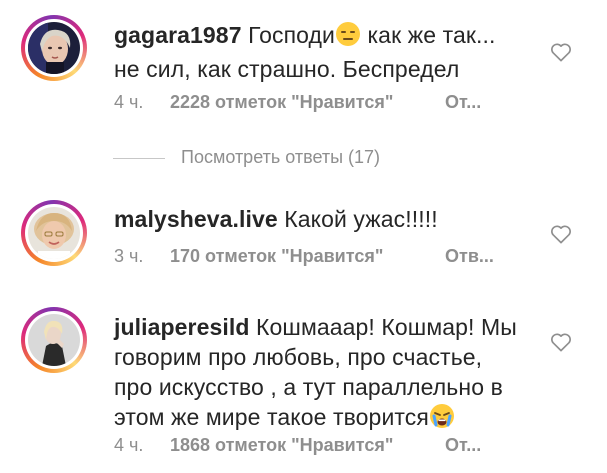  I want to click on comment-likes-count: 2228 отметок "Нравится", so click(307, 102).